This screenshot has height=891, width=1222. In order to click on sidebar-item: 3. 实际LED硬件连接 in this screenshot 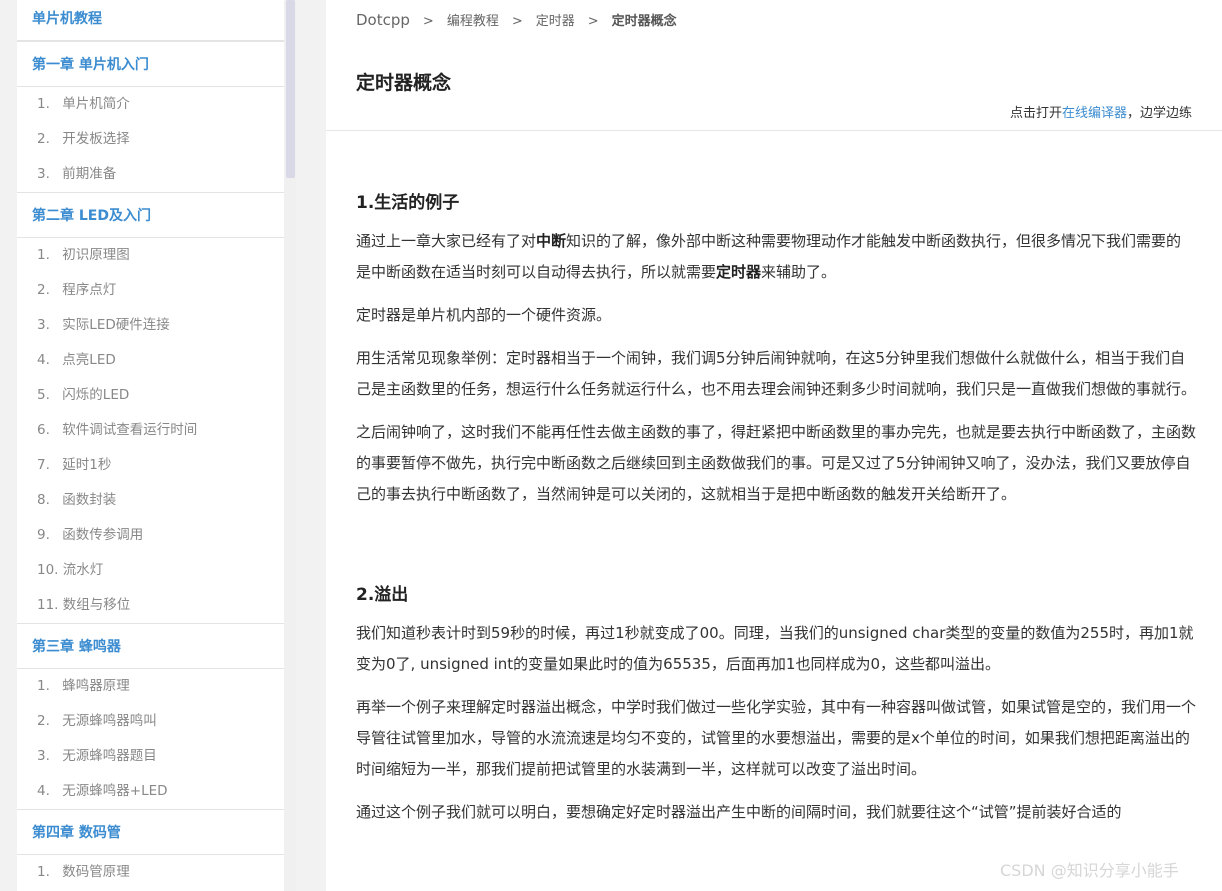, I will do `click(150, 325)`.